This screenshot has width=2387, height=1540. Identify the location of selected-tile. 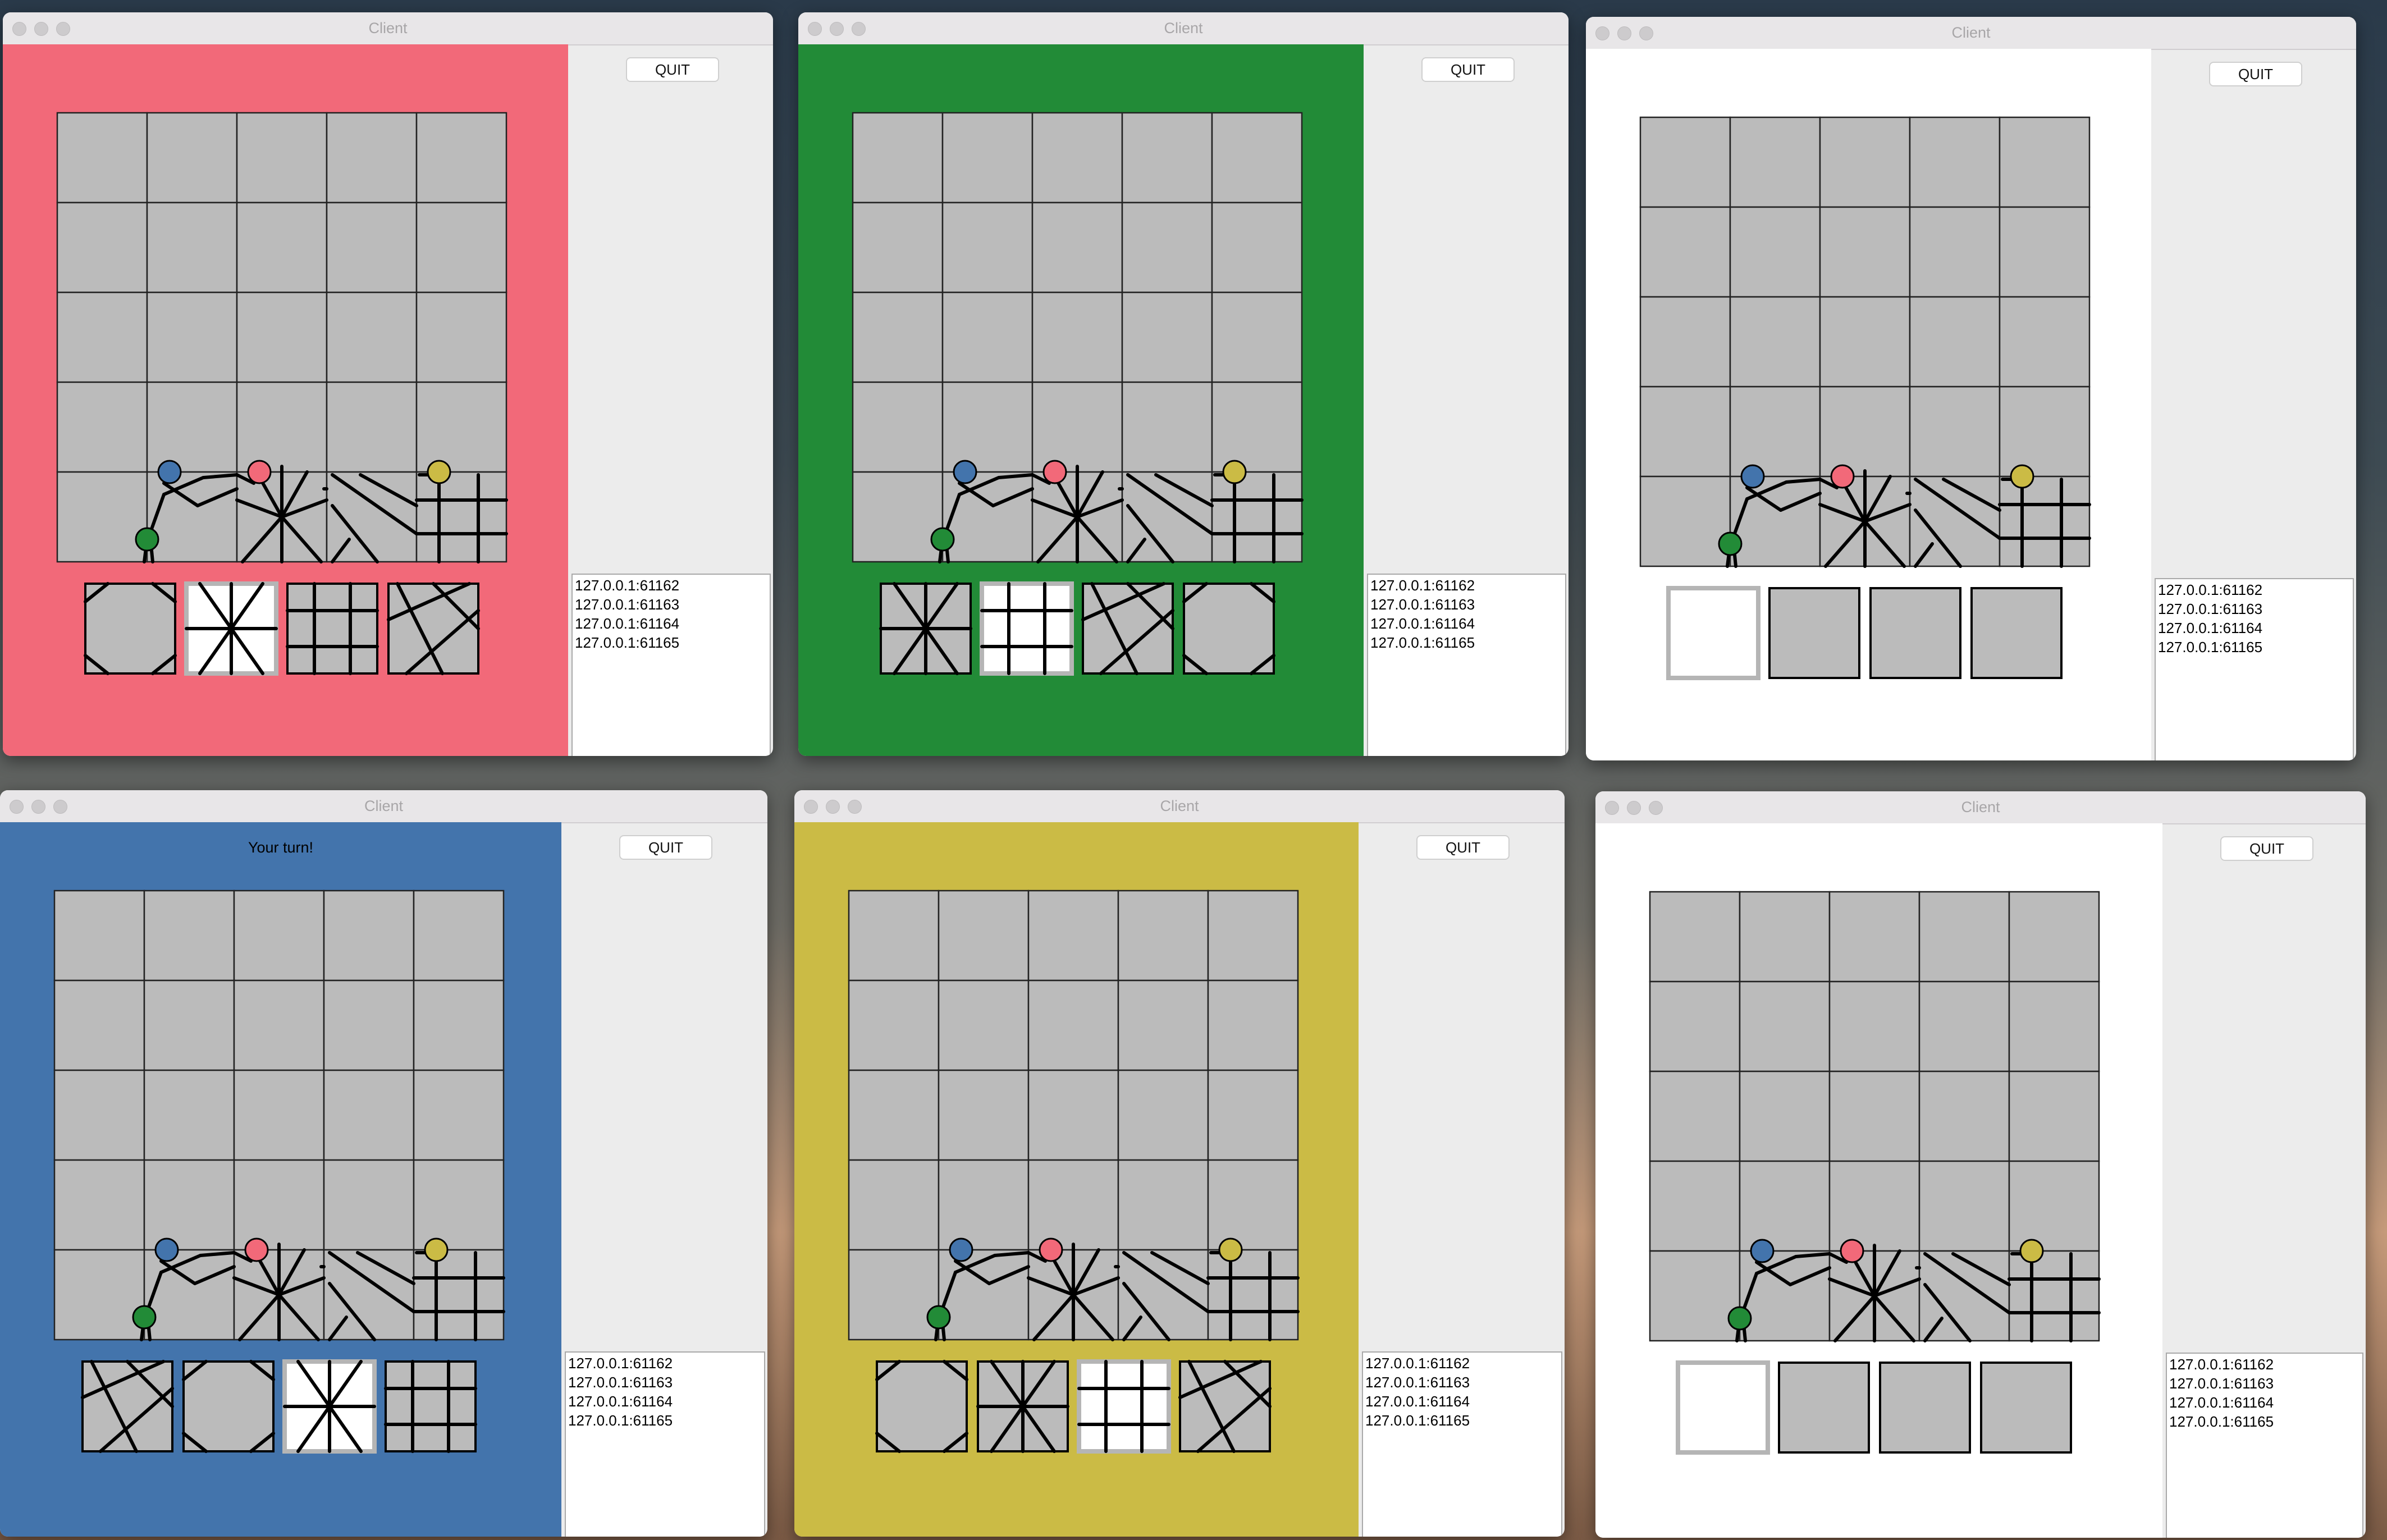
(1027, 628).